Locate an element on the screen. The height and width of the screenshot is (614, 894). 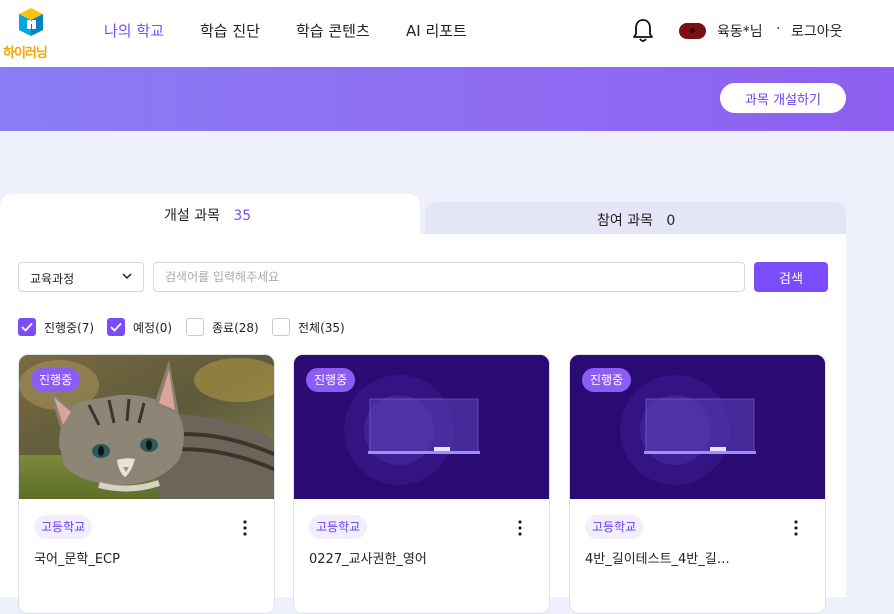
checkbox-scheduled-label: 예정(0) is located at coordinates (152, 327).